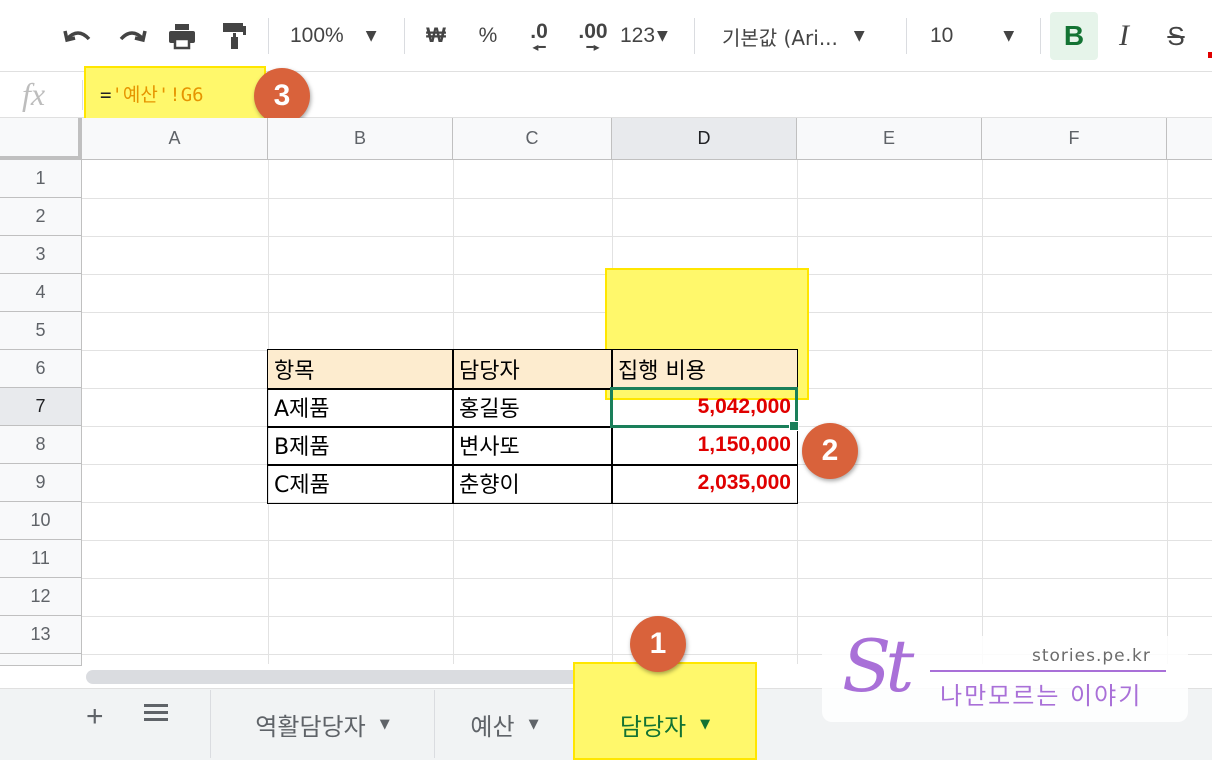  I want to click on redo-icon, so click(132, 36).